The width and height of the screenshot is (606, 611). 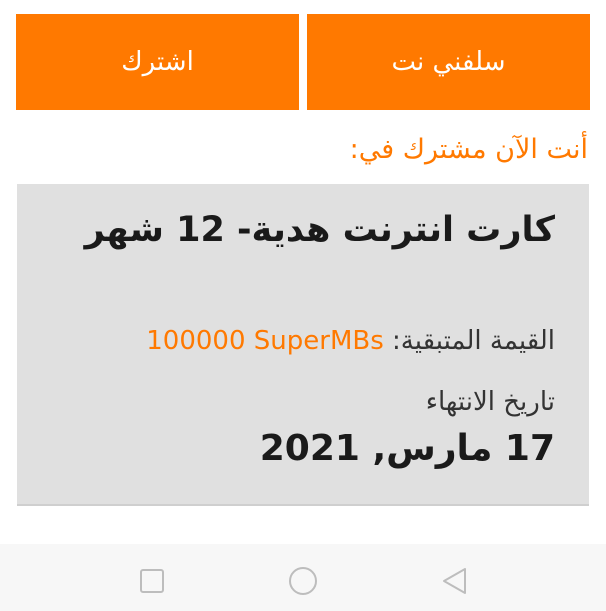 I want to click on borrow-internet-button: سلفني نت, so click(x=448, y=62).